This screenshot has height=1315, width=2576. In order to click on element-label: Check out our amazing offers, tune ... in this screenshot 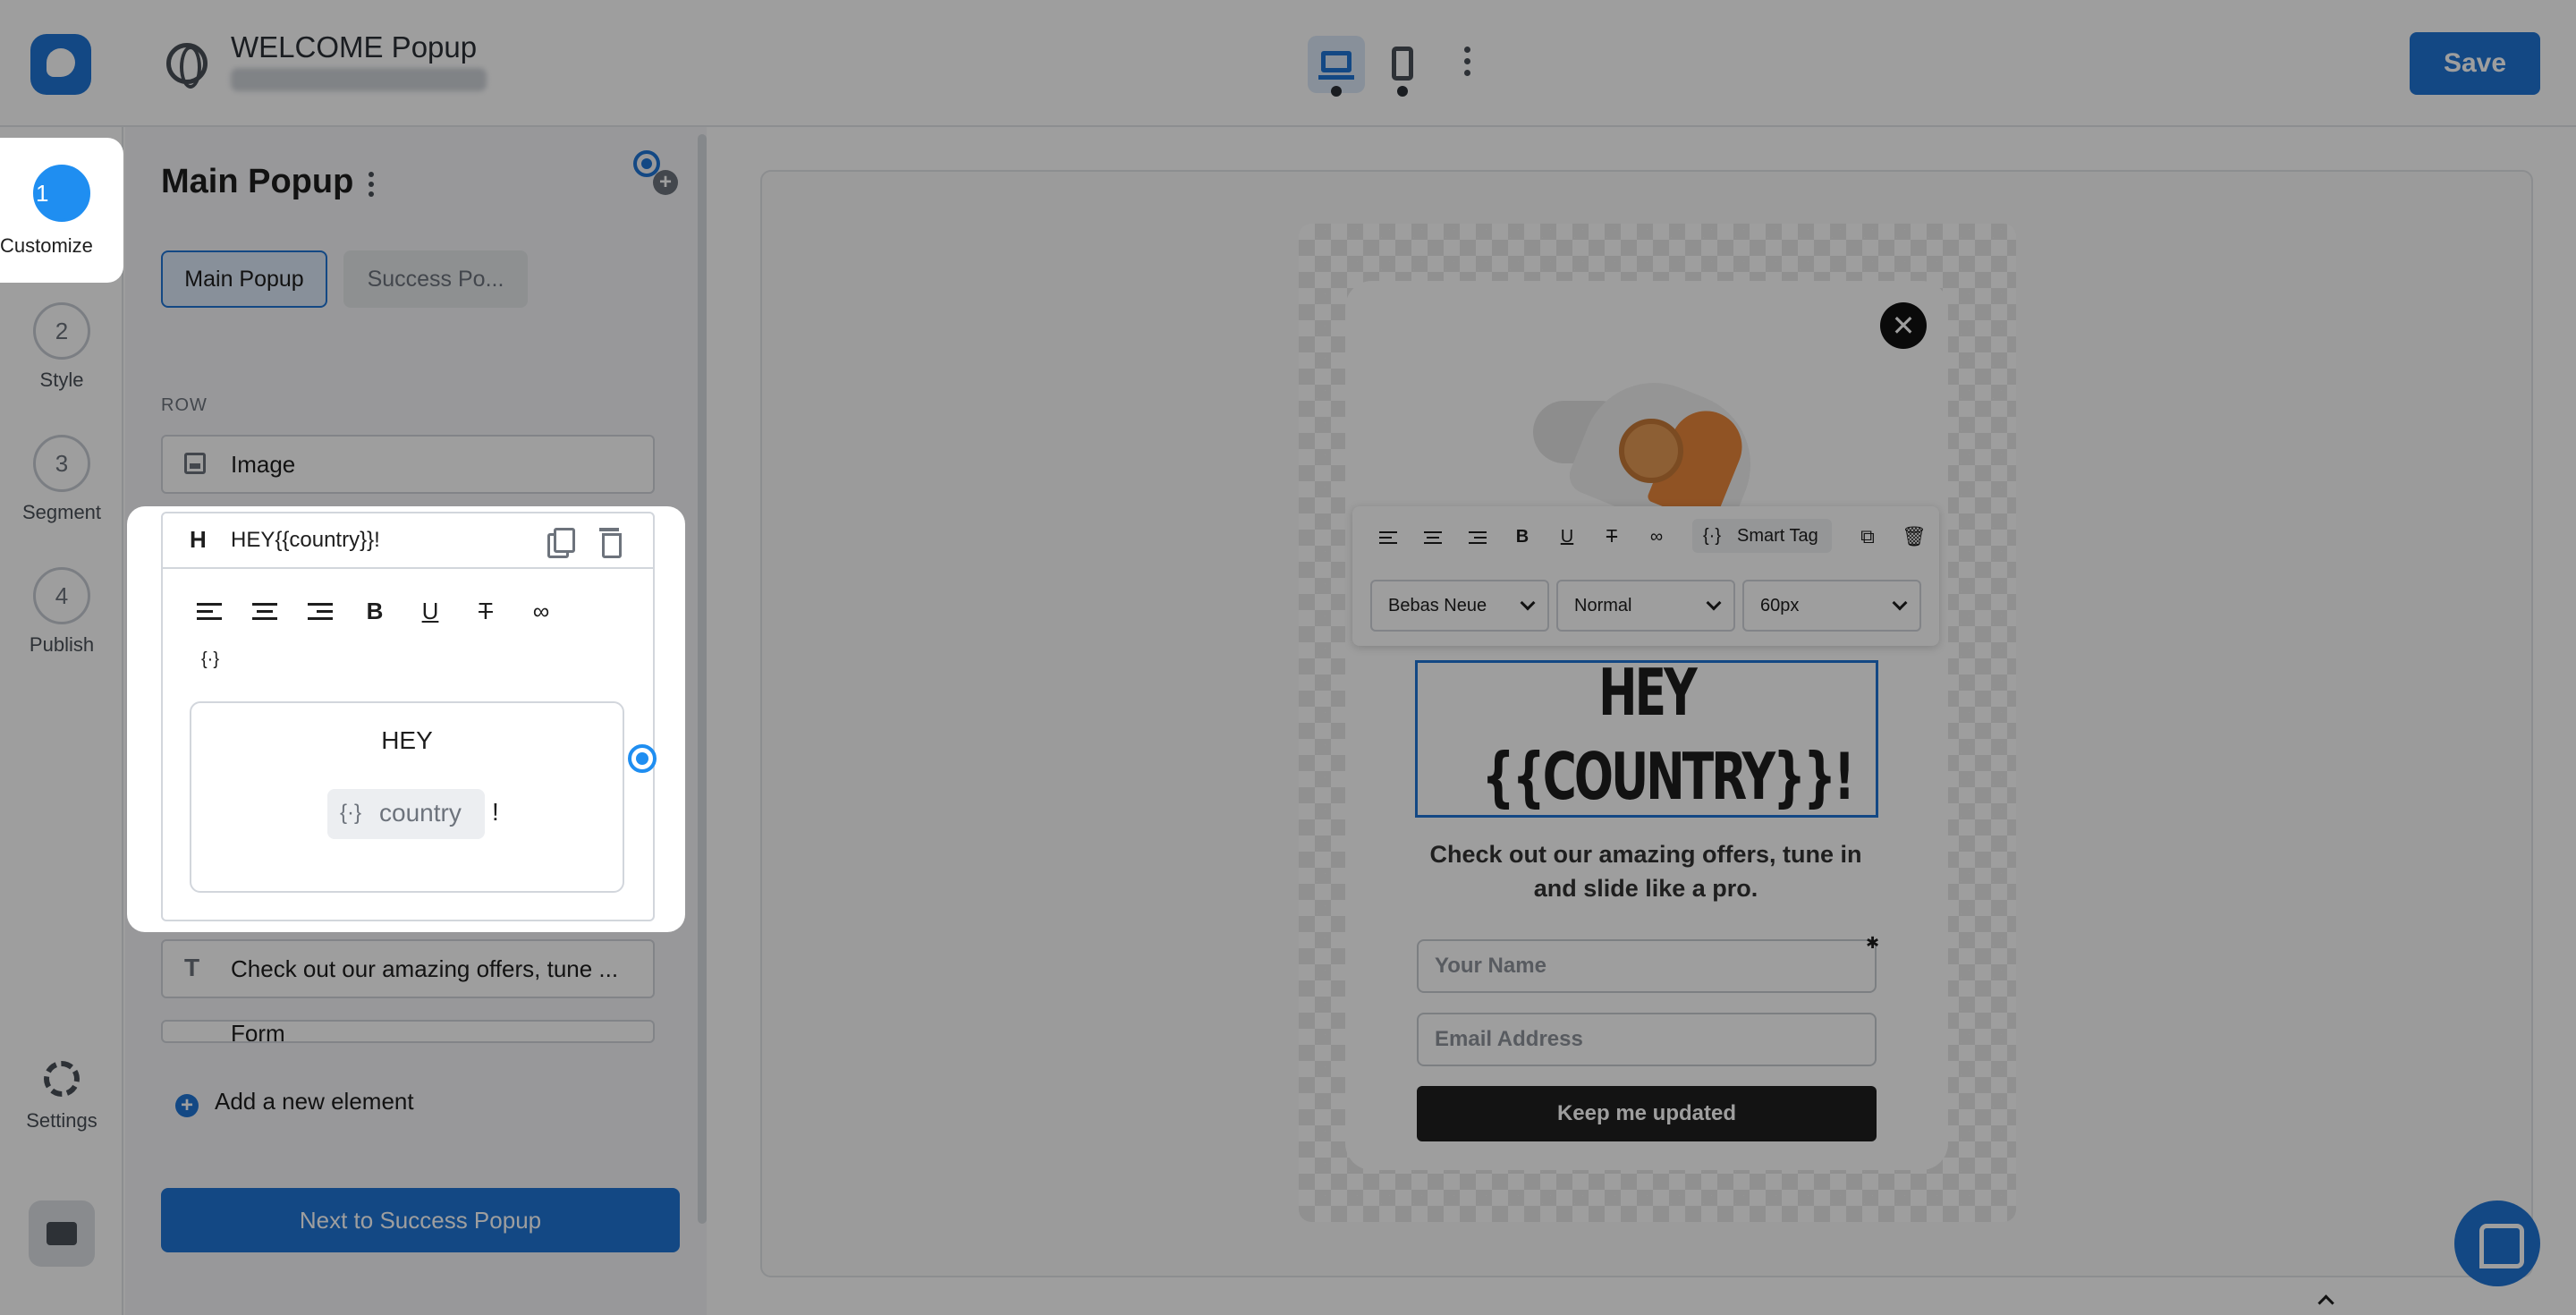, I will do `click(425, 968)`.